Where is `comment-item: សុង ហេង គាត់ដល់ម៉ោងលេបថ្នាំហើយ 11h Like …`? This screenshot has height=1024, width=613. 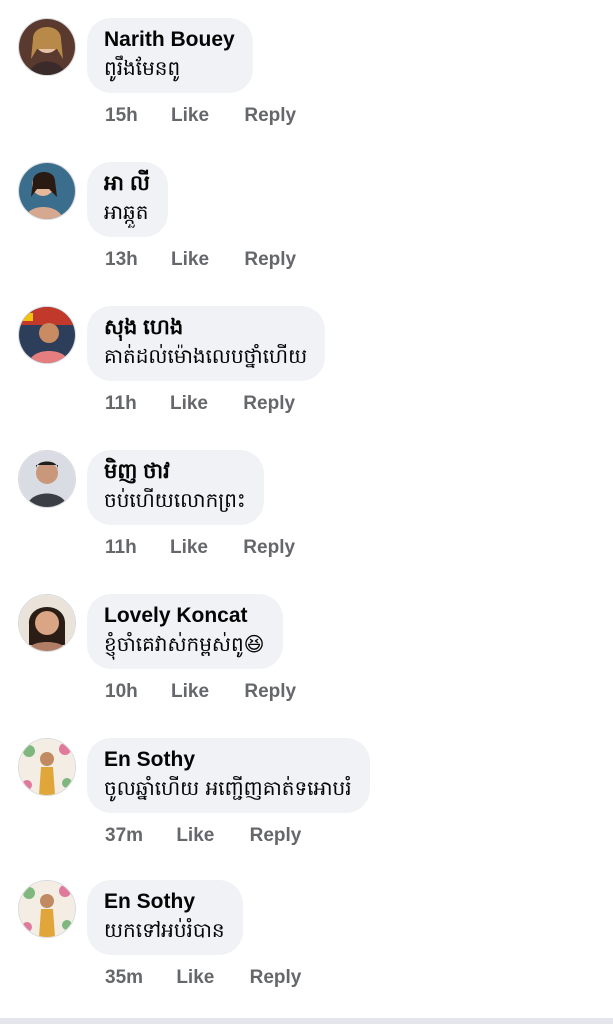 comment-item: សុង ហេង គាត់ដល់ម៉ោងលេបថ្នាំហើយ 11h Like … is located at coordinates (306, 358).